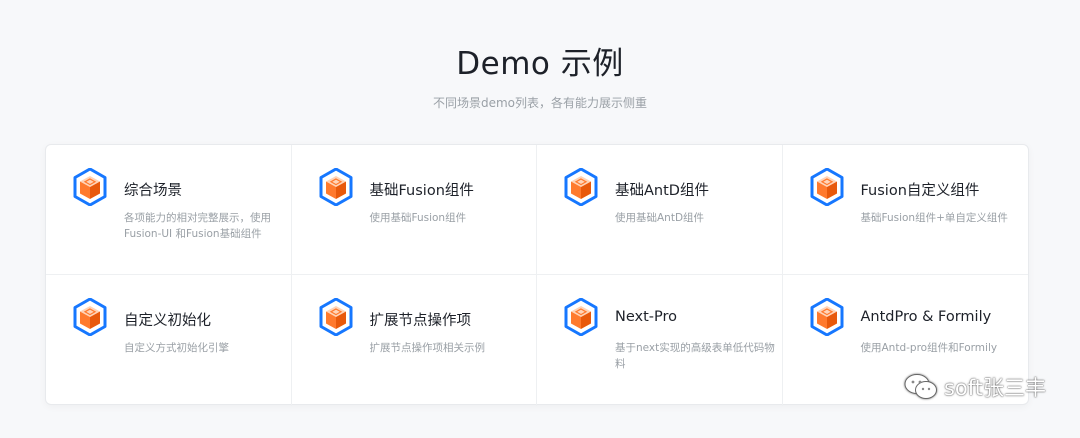 The image size is (1080, 438). Describe the element at coordinates (934, 218) in the screenshot. I see `demo-card-desc: 基础Fusion组件+单自定义组件` at that location.